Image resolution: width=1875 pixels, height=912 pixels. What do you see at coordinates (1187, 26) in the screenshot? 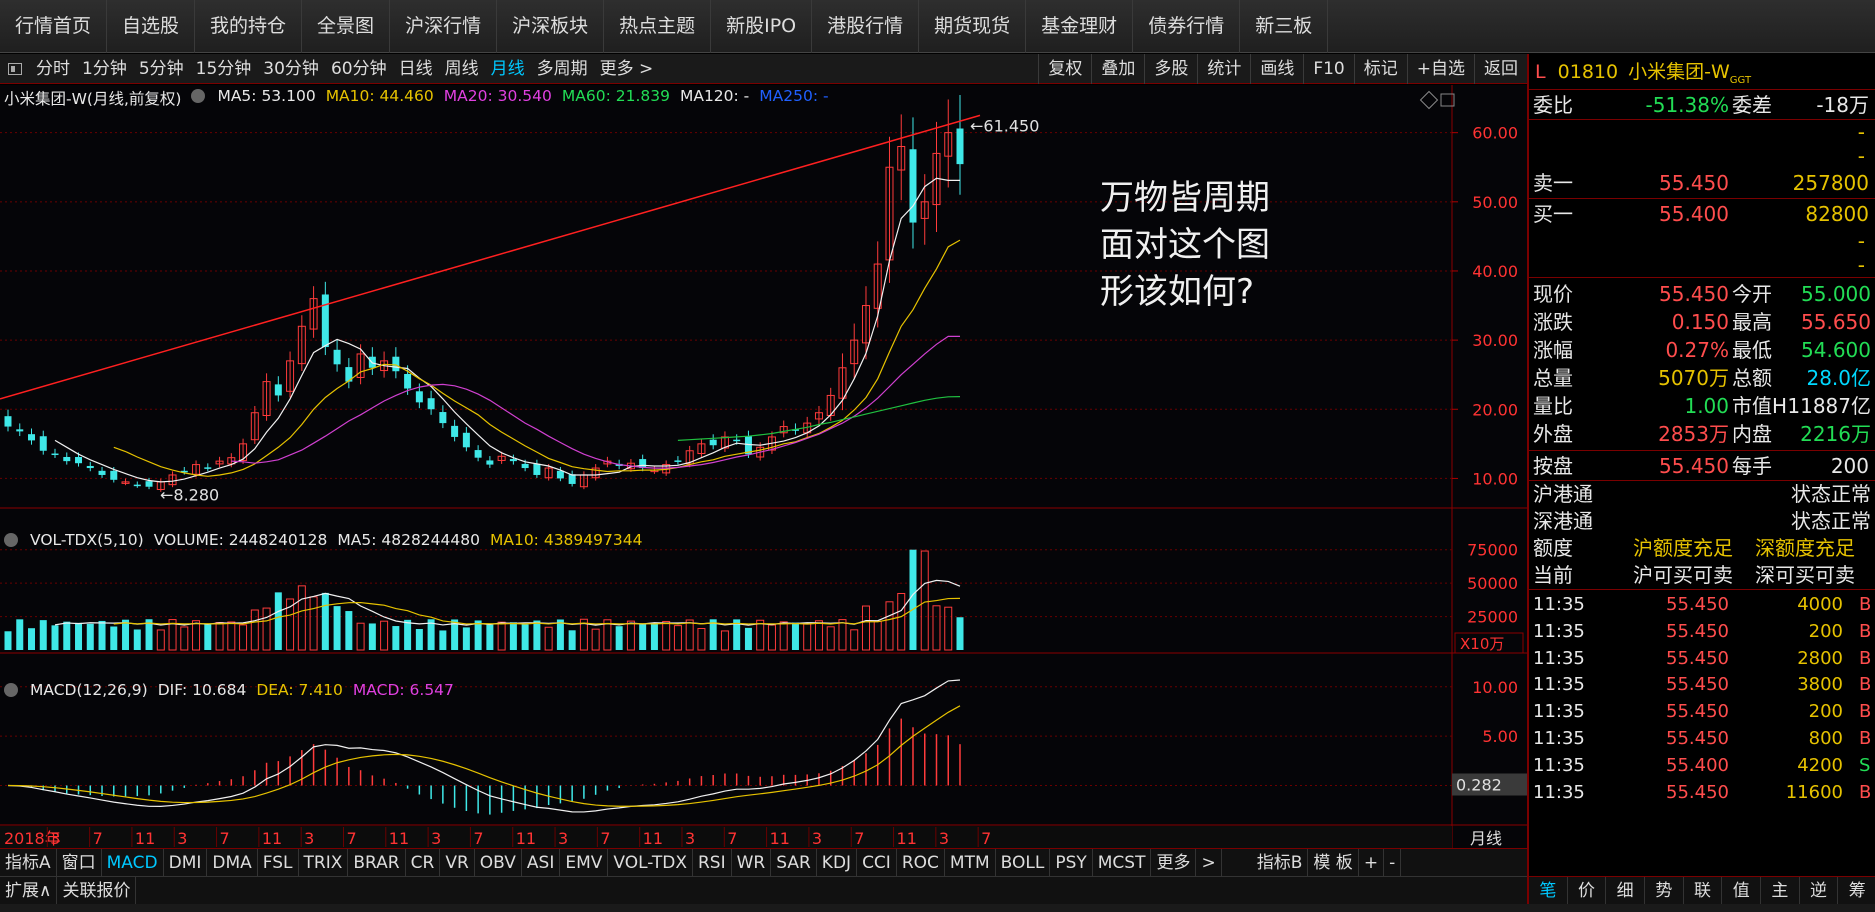
I see `nav-item: 债券行情` at bounding box center [1187, 26].